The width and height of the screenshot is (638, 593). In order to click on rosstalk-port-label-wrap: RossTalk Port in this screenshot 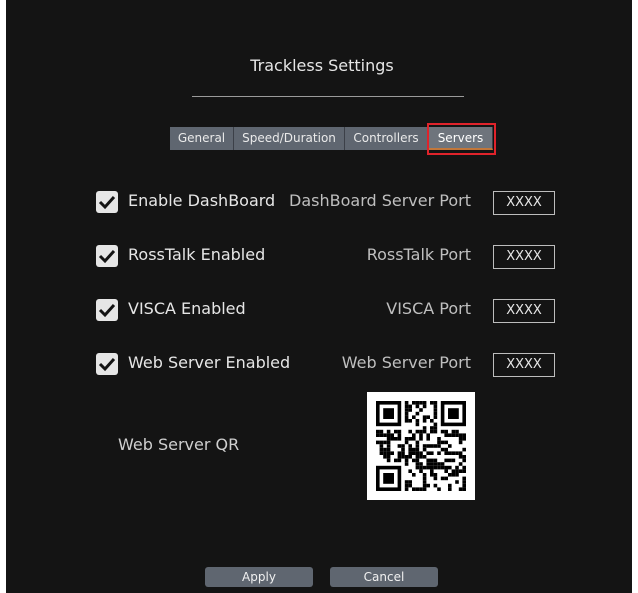, I will do `click(373, 256)`.